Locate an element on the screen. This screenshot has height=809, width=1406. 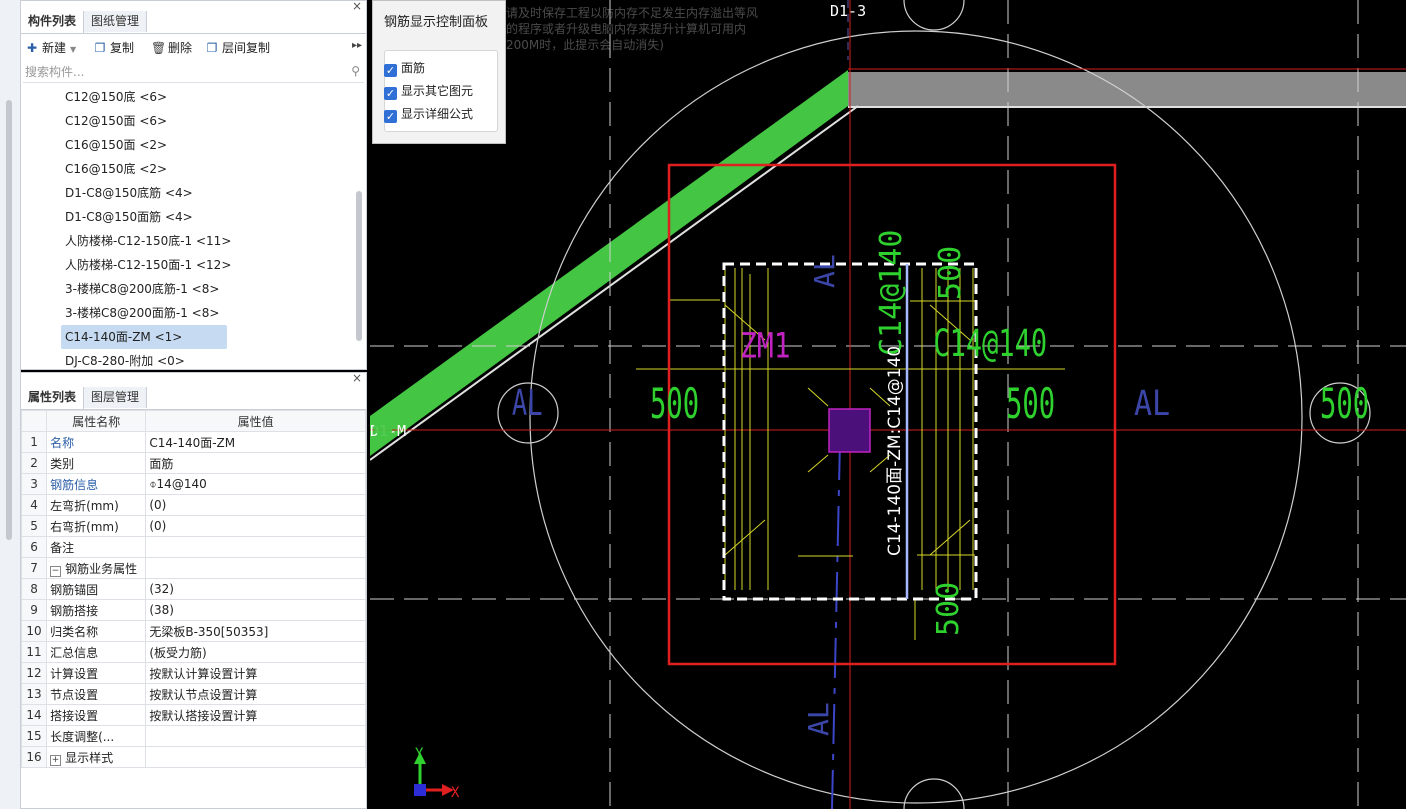
tab-layer-management: 图层管理 is located at coordinates (116, 397).